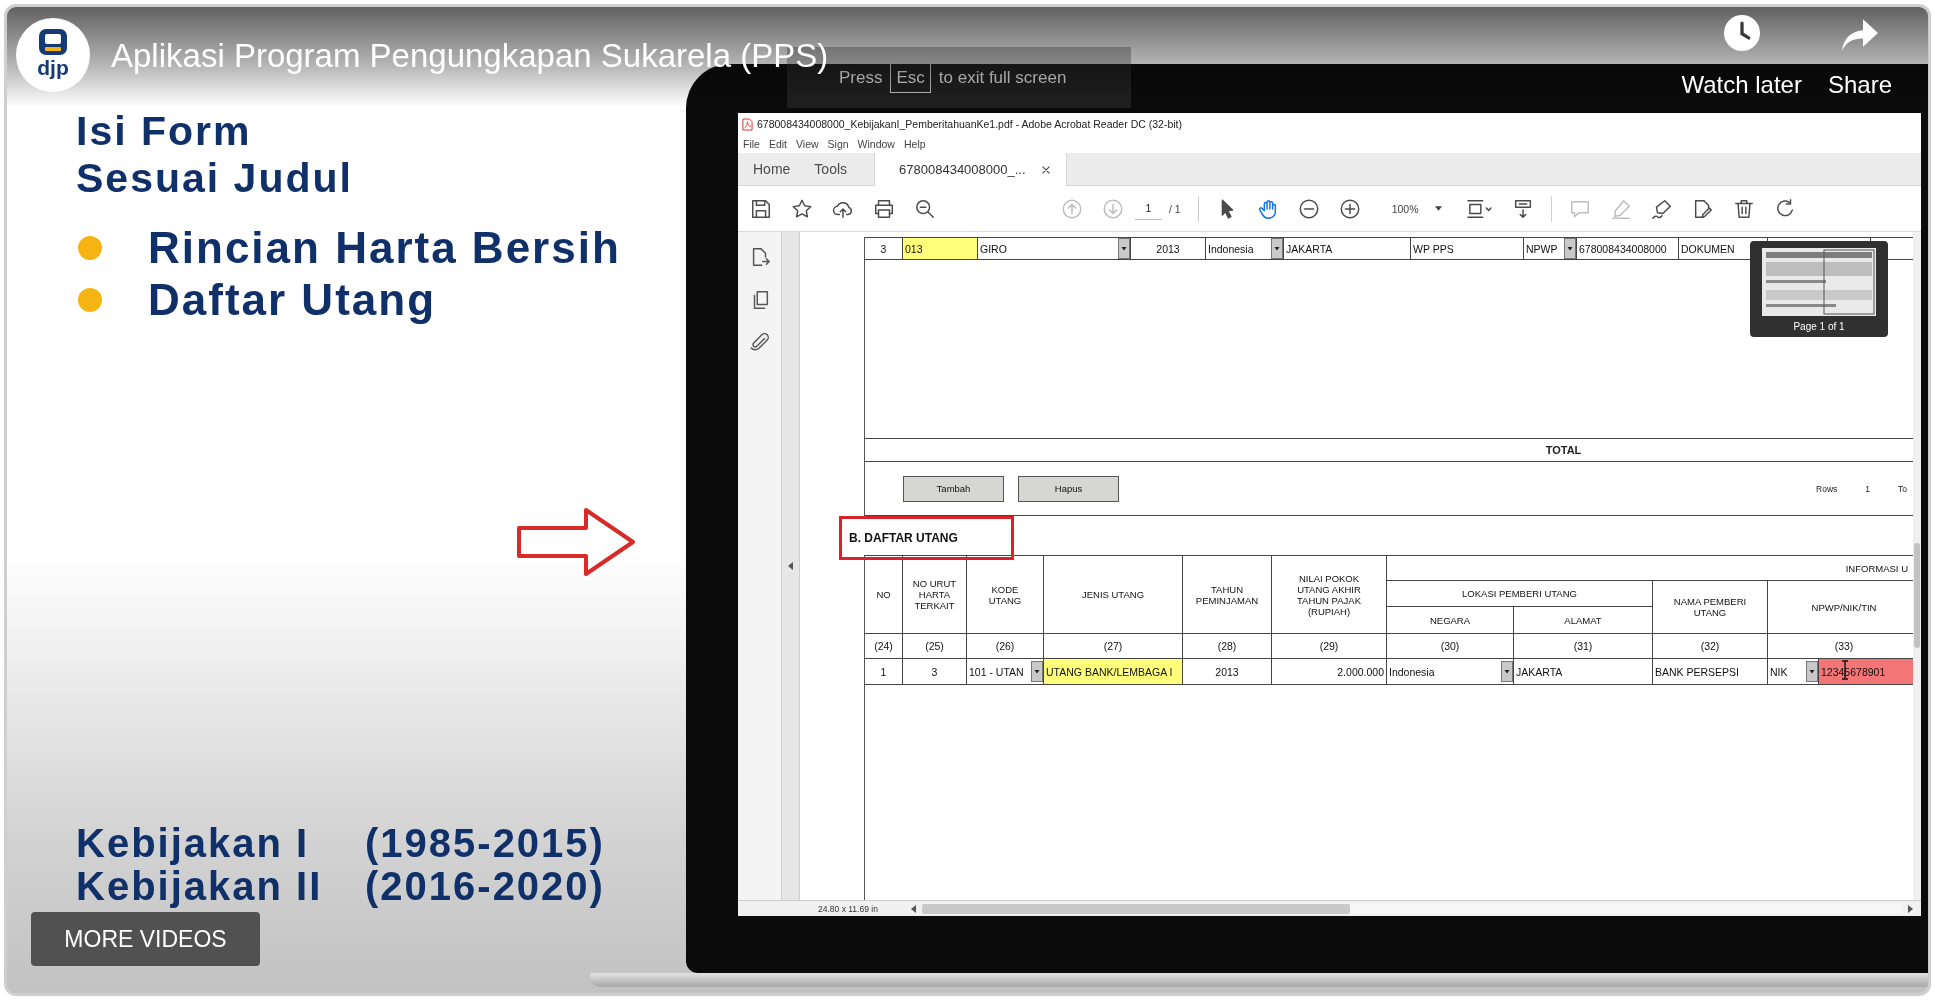  I want to click on logo-mark-icon, so click(53, 42).